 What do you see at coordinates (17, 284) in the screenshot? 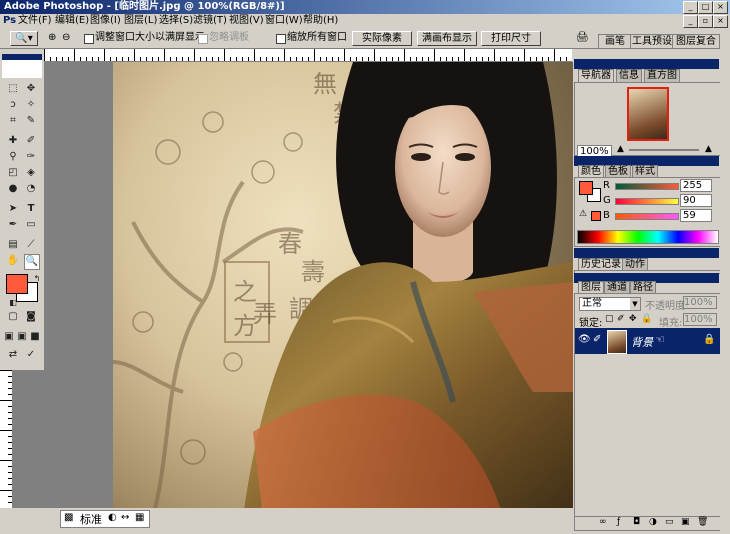
I see `foreground-color-swatch` at bounding box center [17, 284].